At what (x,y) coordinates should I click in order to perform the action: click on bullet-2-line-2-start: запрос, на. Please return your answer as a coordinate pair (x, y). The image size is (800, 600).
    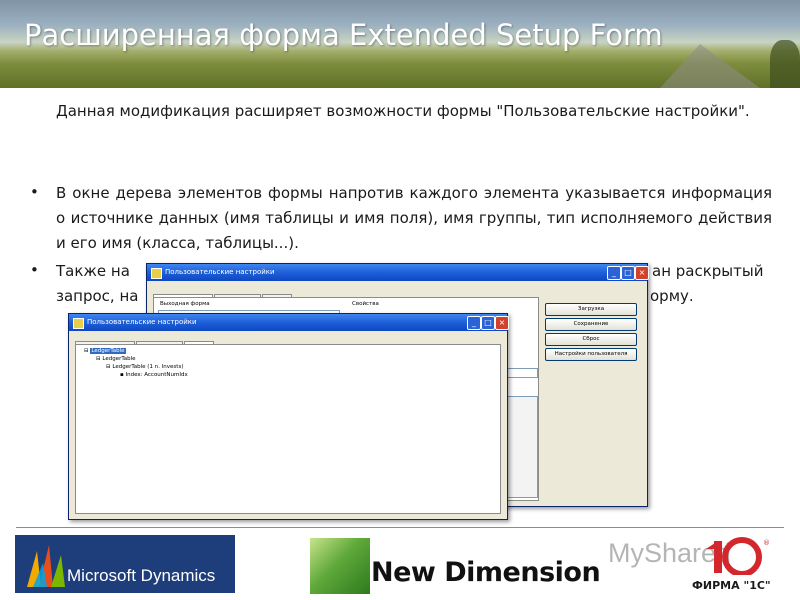
    Looking at the image, I should click on (97, 296).